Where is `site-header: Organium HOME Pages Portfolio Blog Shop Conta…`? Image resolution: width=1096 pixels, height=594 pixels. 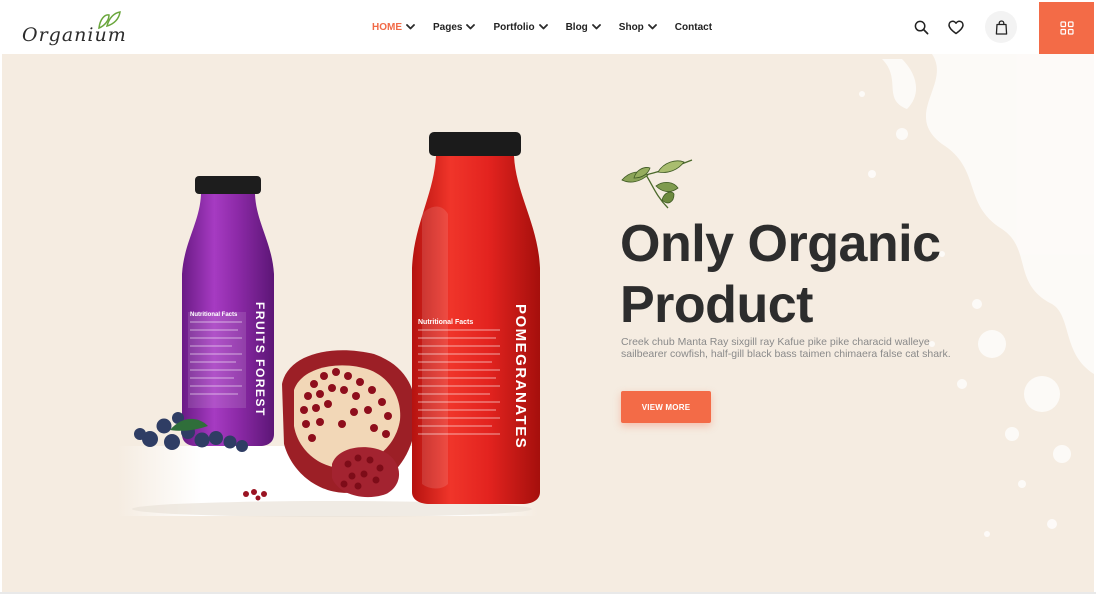
site-header: Organium HOME Pages Portfolio Blog Shop Conta… is located at coordinates (548, 27).